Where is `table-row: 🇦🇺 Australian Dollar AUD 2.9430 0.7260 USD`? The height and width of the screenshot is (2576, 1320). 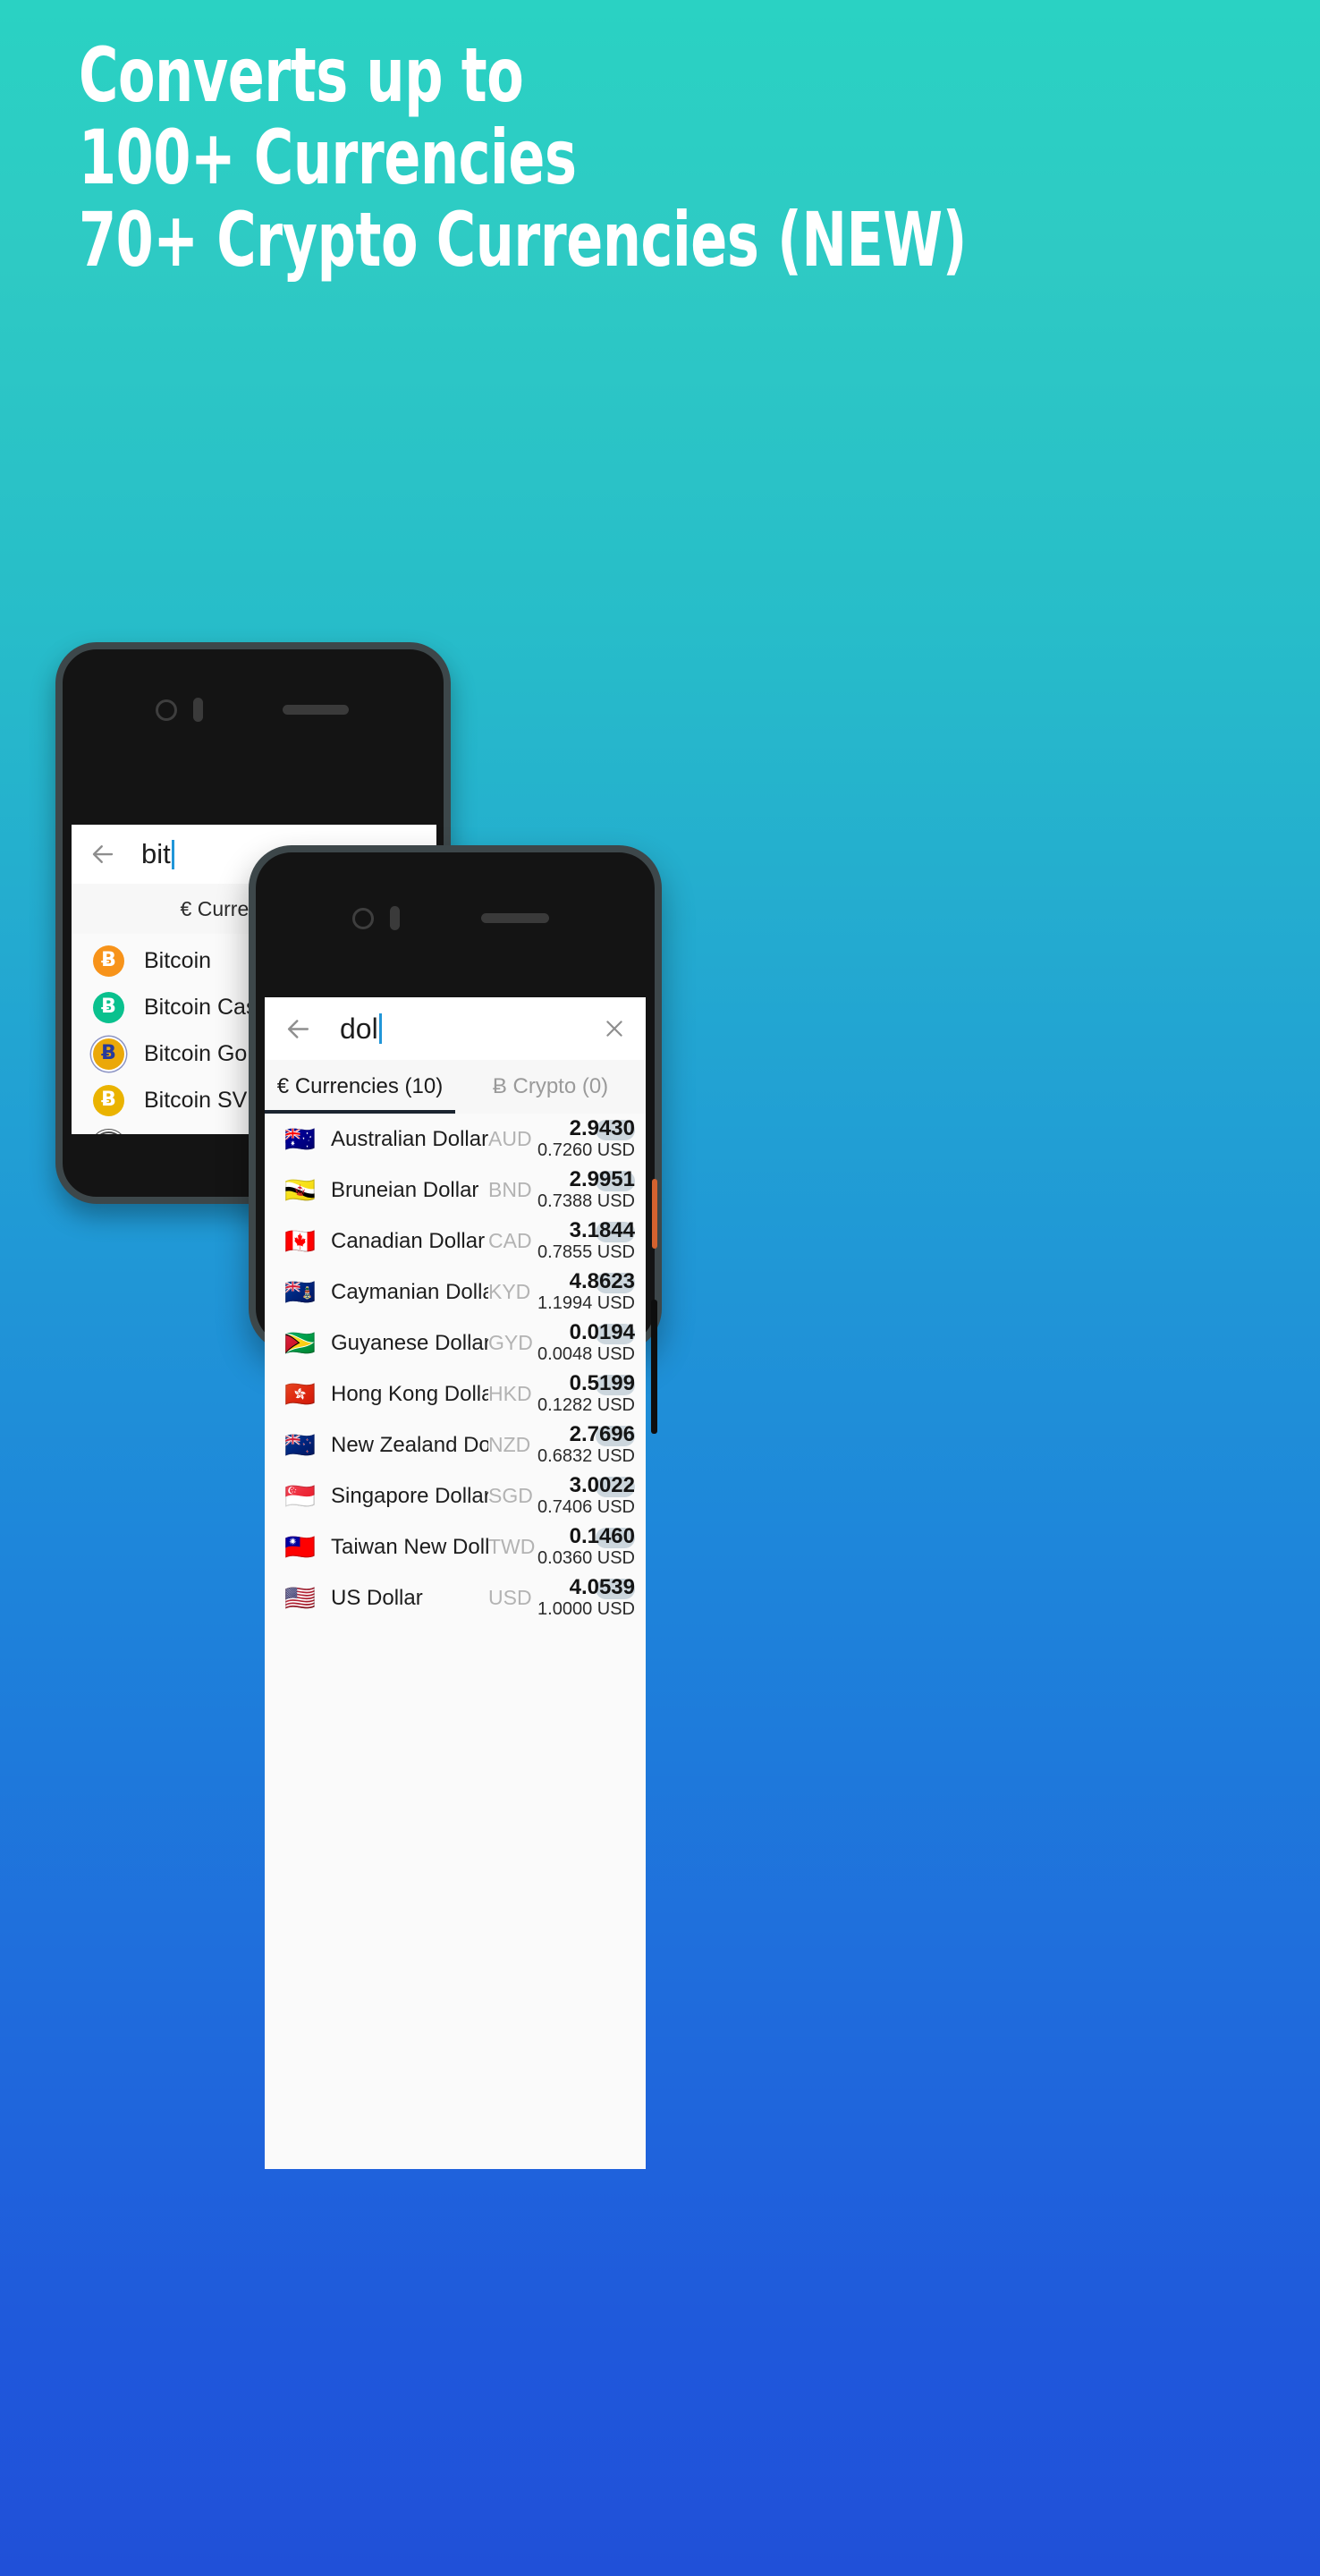
table-row: 🇦🇺 Australian Dollar AUD 2.9430 0.7260 USD is located at coordinates (455, 1139).